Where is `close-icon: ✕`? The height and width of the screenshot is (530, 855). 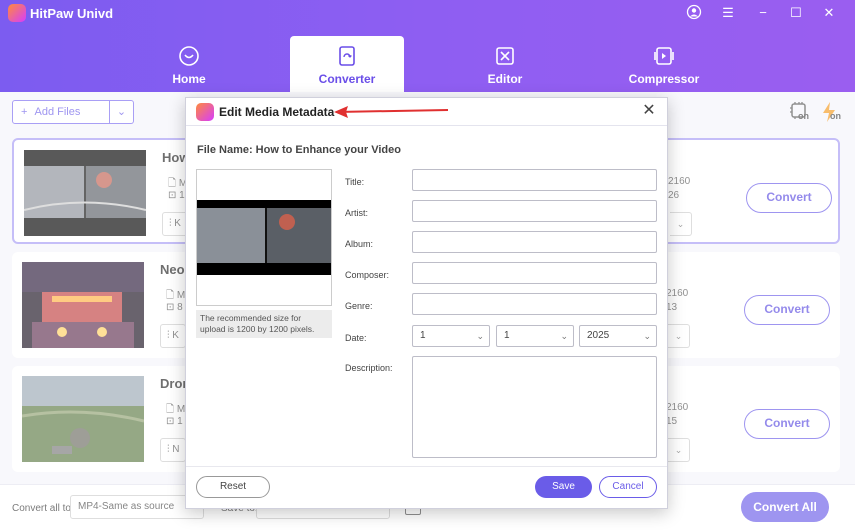
close-icon: ✕ is located at coordinates (649, 111).